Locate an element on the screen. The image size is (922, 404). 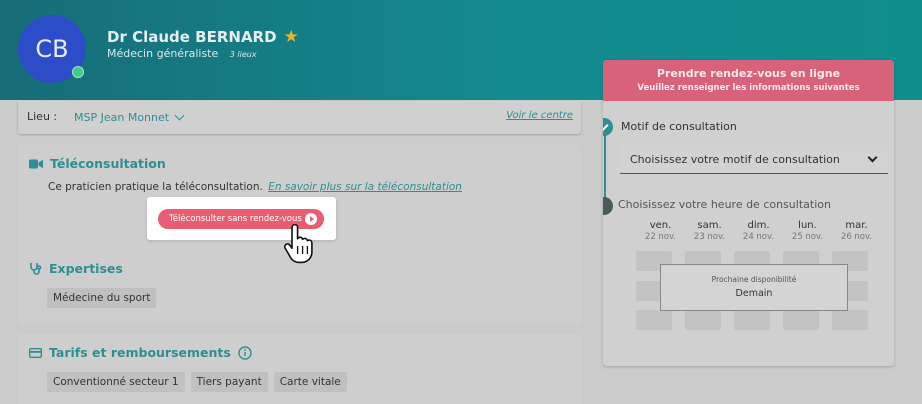
step-1-indicator is located at coordinates (608, 127).